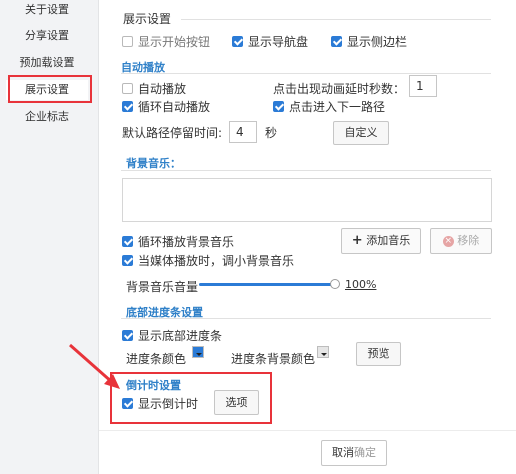 The image size is (516, 474). Describe the element at coordinates (236, 402) in the screenshot. I see `countdown-options-button: 选项` at that location.